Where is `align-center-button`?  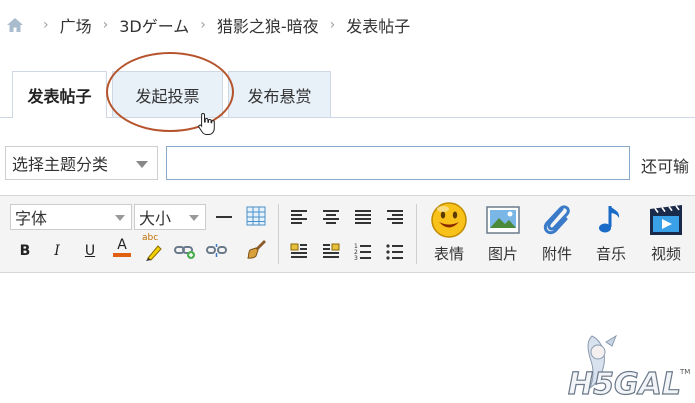
align-center-button is located at coordinates (331, 217).